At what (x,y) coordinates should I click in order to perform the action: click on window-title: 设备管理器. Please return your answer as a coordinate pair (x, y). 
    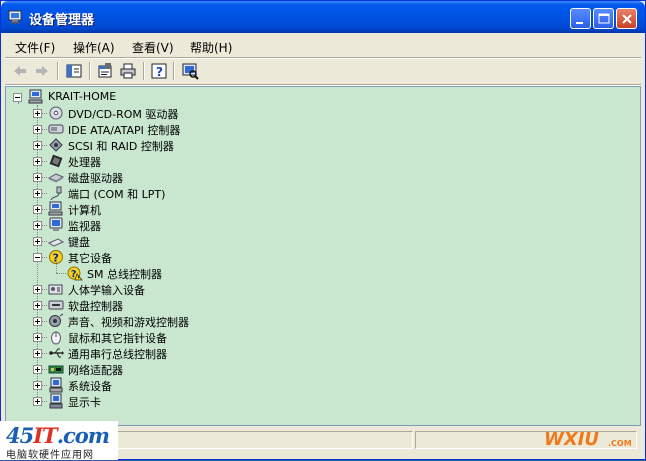
    Looking at the image, I should click on (62, 20).